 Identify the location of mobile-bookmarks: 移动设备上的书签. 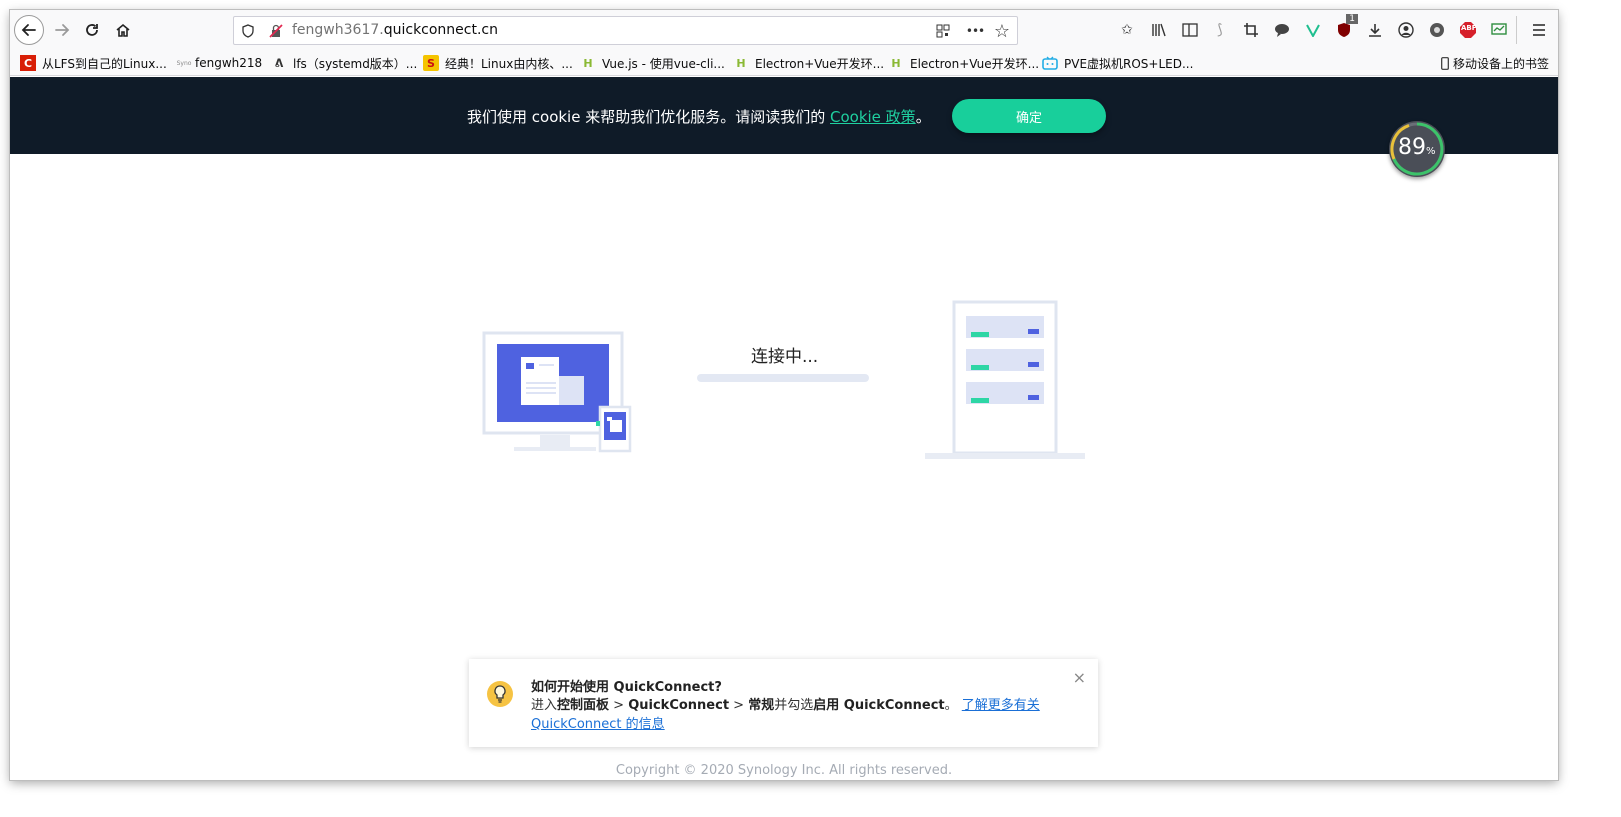
(1494, 63).